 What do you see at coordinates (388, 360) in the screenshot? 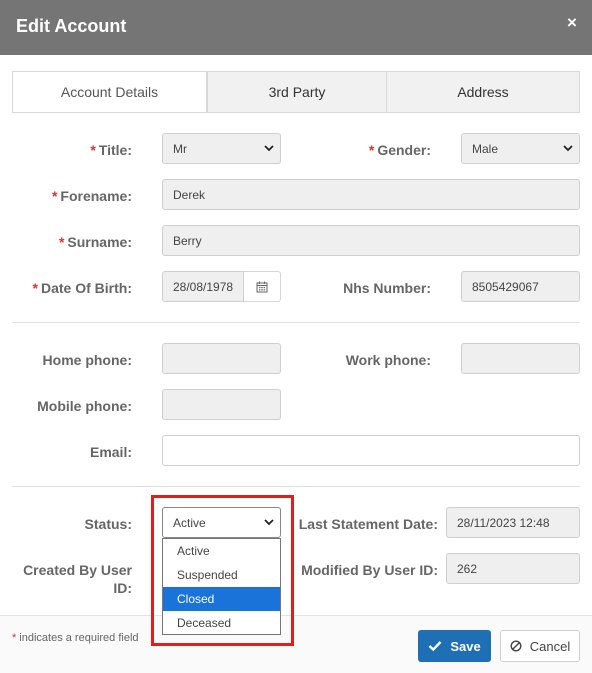
I see `work-phone-label: Work phone:` at bounding box center [388, 360].